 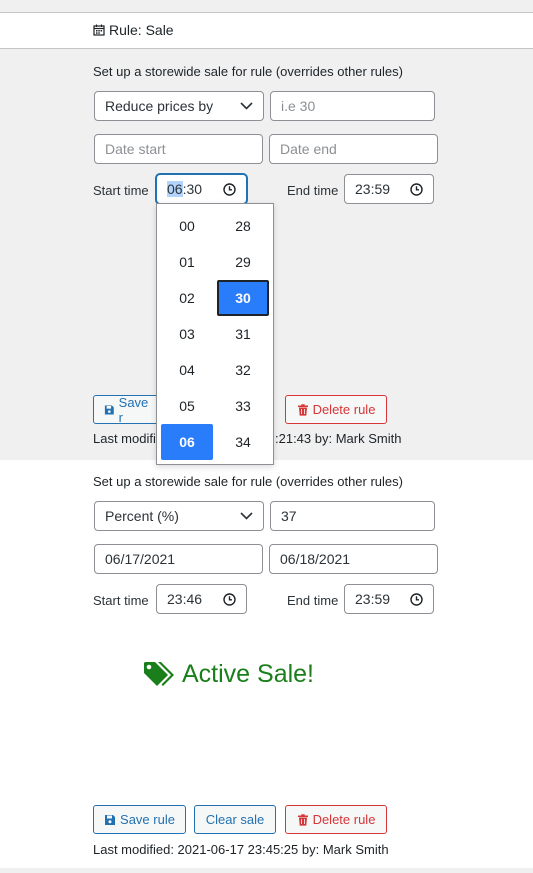 What do you see at coordinates (352, 516) in the screenshot?
I see `rule2-value-input: 37` at bounding box center [352, 516].